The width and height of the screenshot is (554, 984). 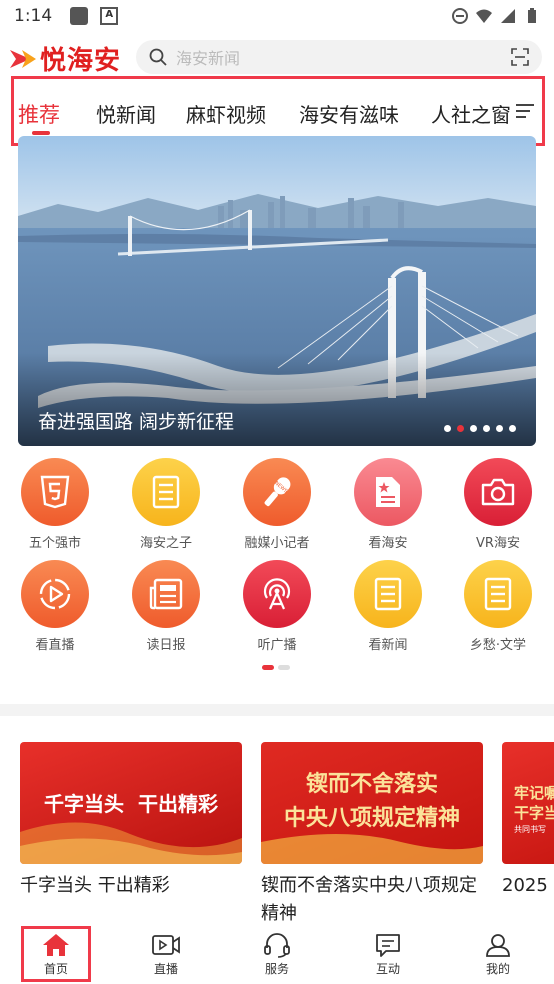 What do you see at coordinates (79, 16) in the screenshot?
I see `notification-icon` at bounding box center [79, 16].